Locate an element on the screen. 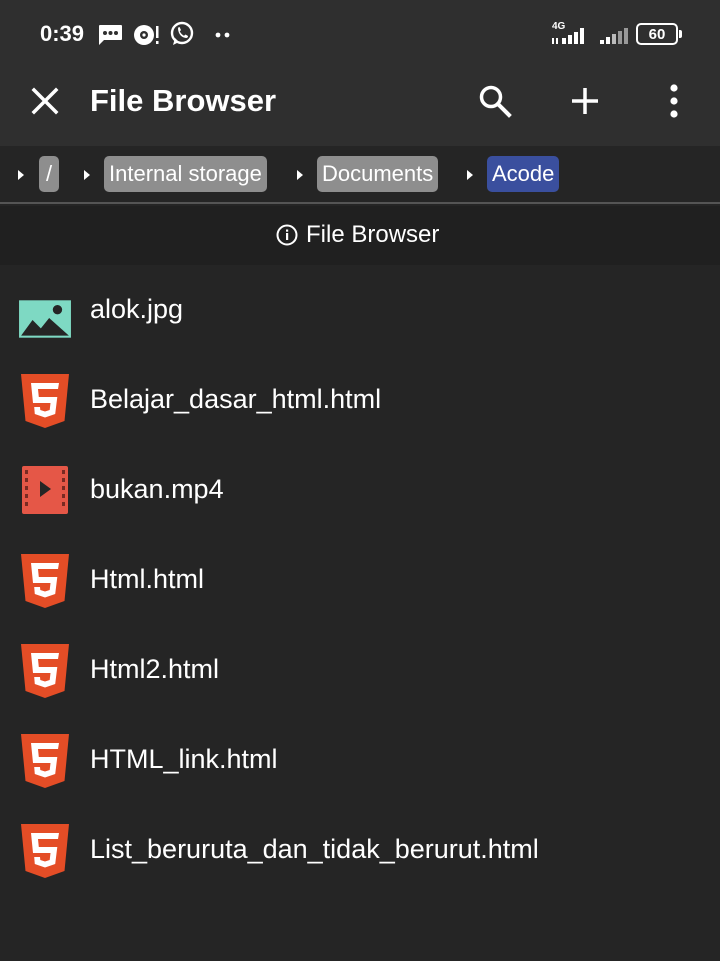 This screenshot has width=720, height=961. file-item: Html2.html is located at coordinates (360, 671).